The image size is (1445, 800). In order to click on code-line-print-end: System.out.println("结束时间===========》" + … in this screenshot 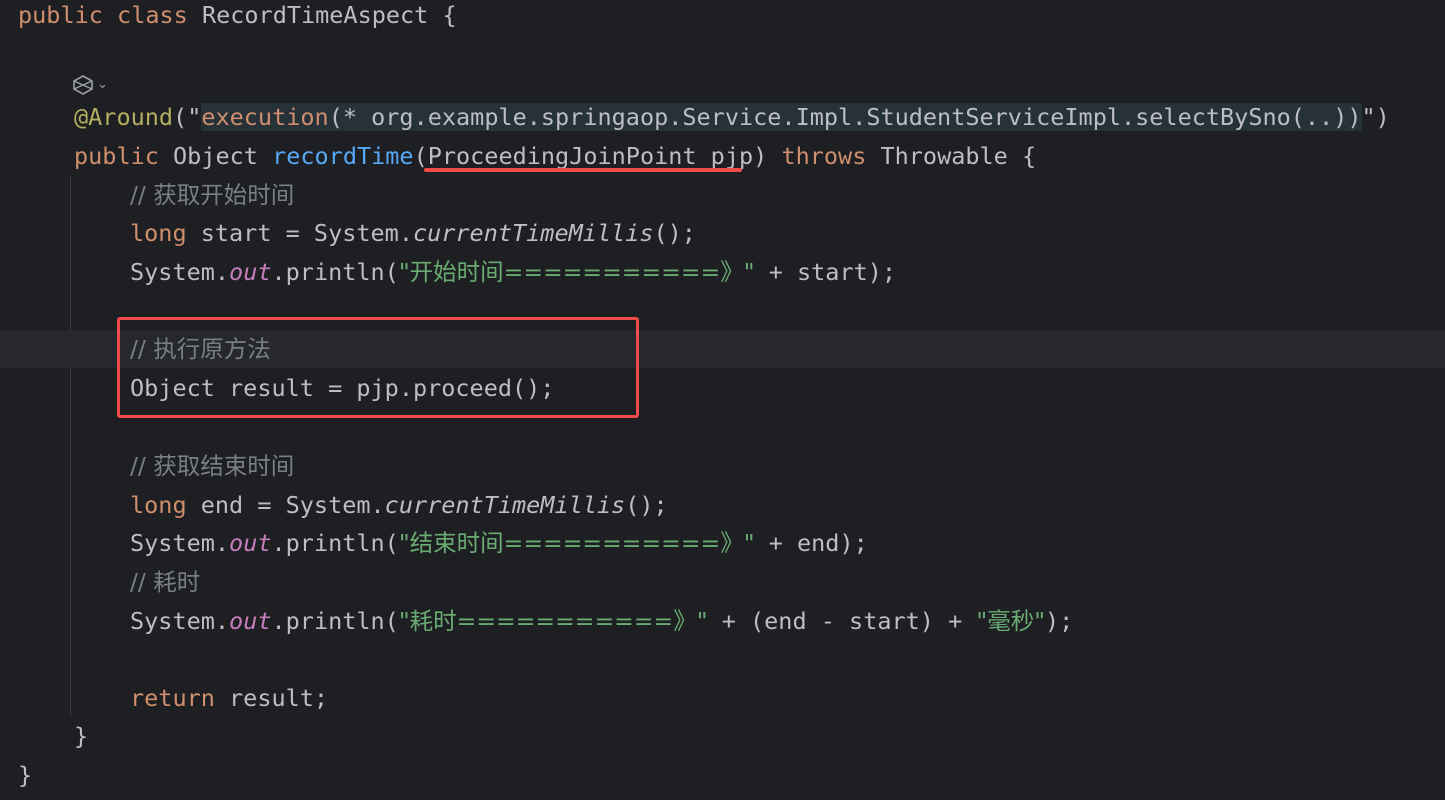, I will do `click(722, 543)`.